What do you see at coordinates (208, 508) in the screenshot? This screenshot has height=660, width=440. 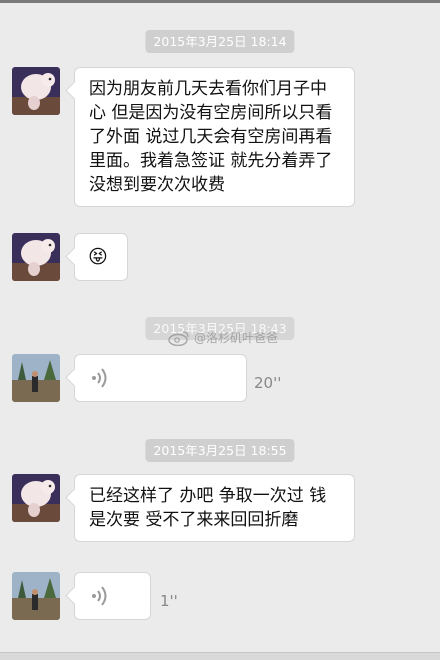 I see `message-text: 已经这样了 办吧 争取一次过 钱是次要 受不了来来回回折磨` at bounding box center [208, 508].